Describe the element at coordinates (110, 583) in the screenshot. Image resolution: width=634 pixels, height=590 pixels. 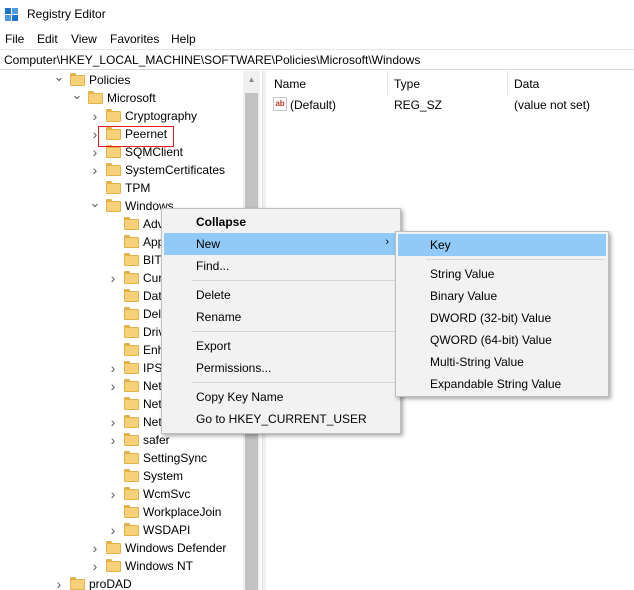
I see `tree-item-label: proDAD` at that location.